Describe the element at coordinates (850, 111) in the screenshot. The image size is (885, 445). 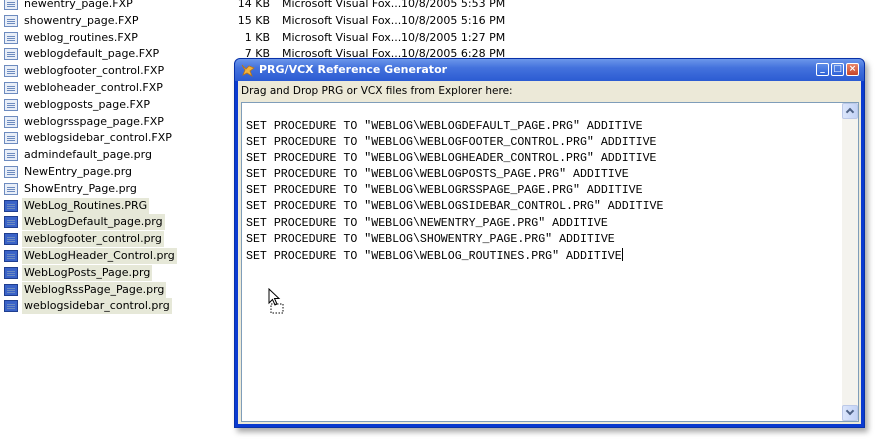
I see `scroll-up-arrow-icon` at that location.